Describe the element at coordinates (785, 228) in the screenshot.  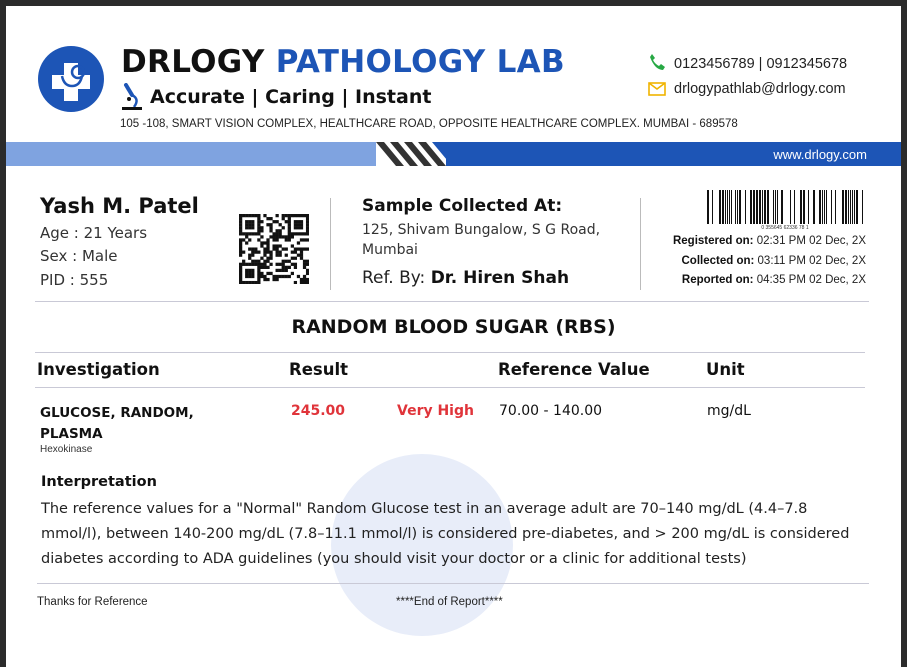
I see `barcode-number: 0 355645 62336 78 1` at that location.